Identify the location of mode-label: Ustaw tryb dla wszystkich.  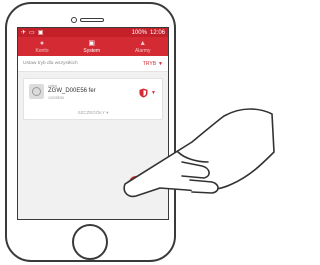
(50, 63).